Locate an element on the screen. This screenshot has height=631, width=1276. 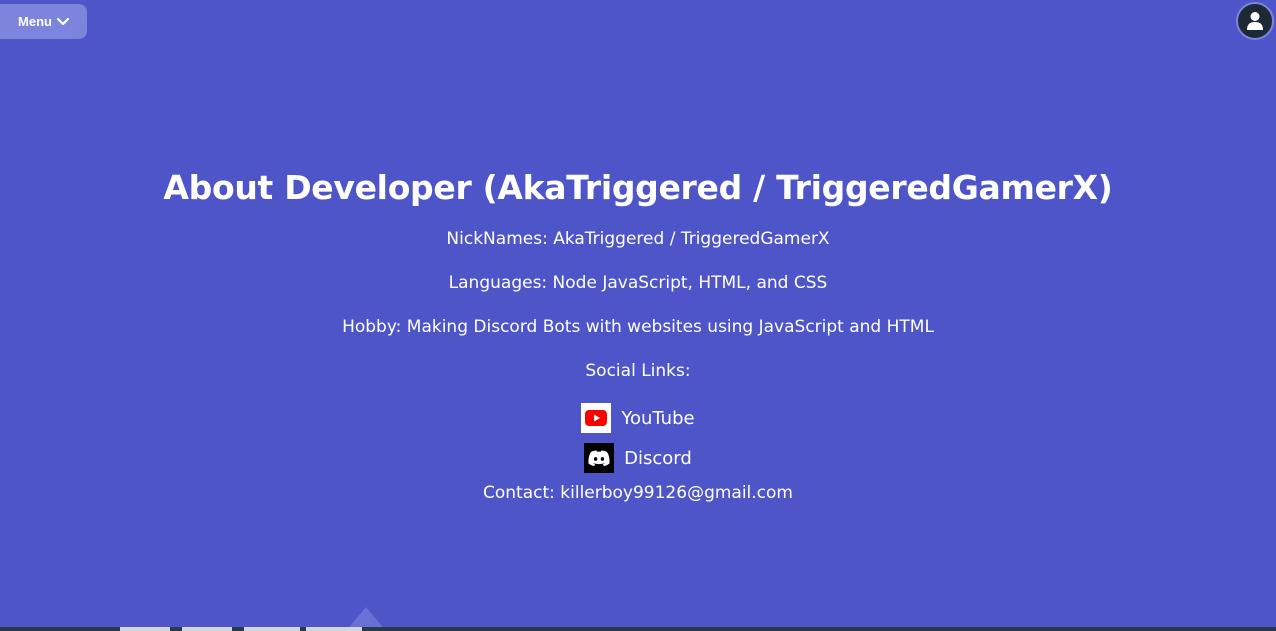
user-icon is located at coordinates (1255, 21).